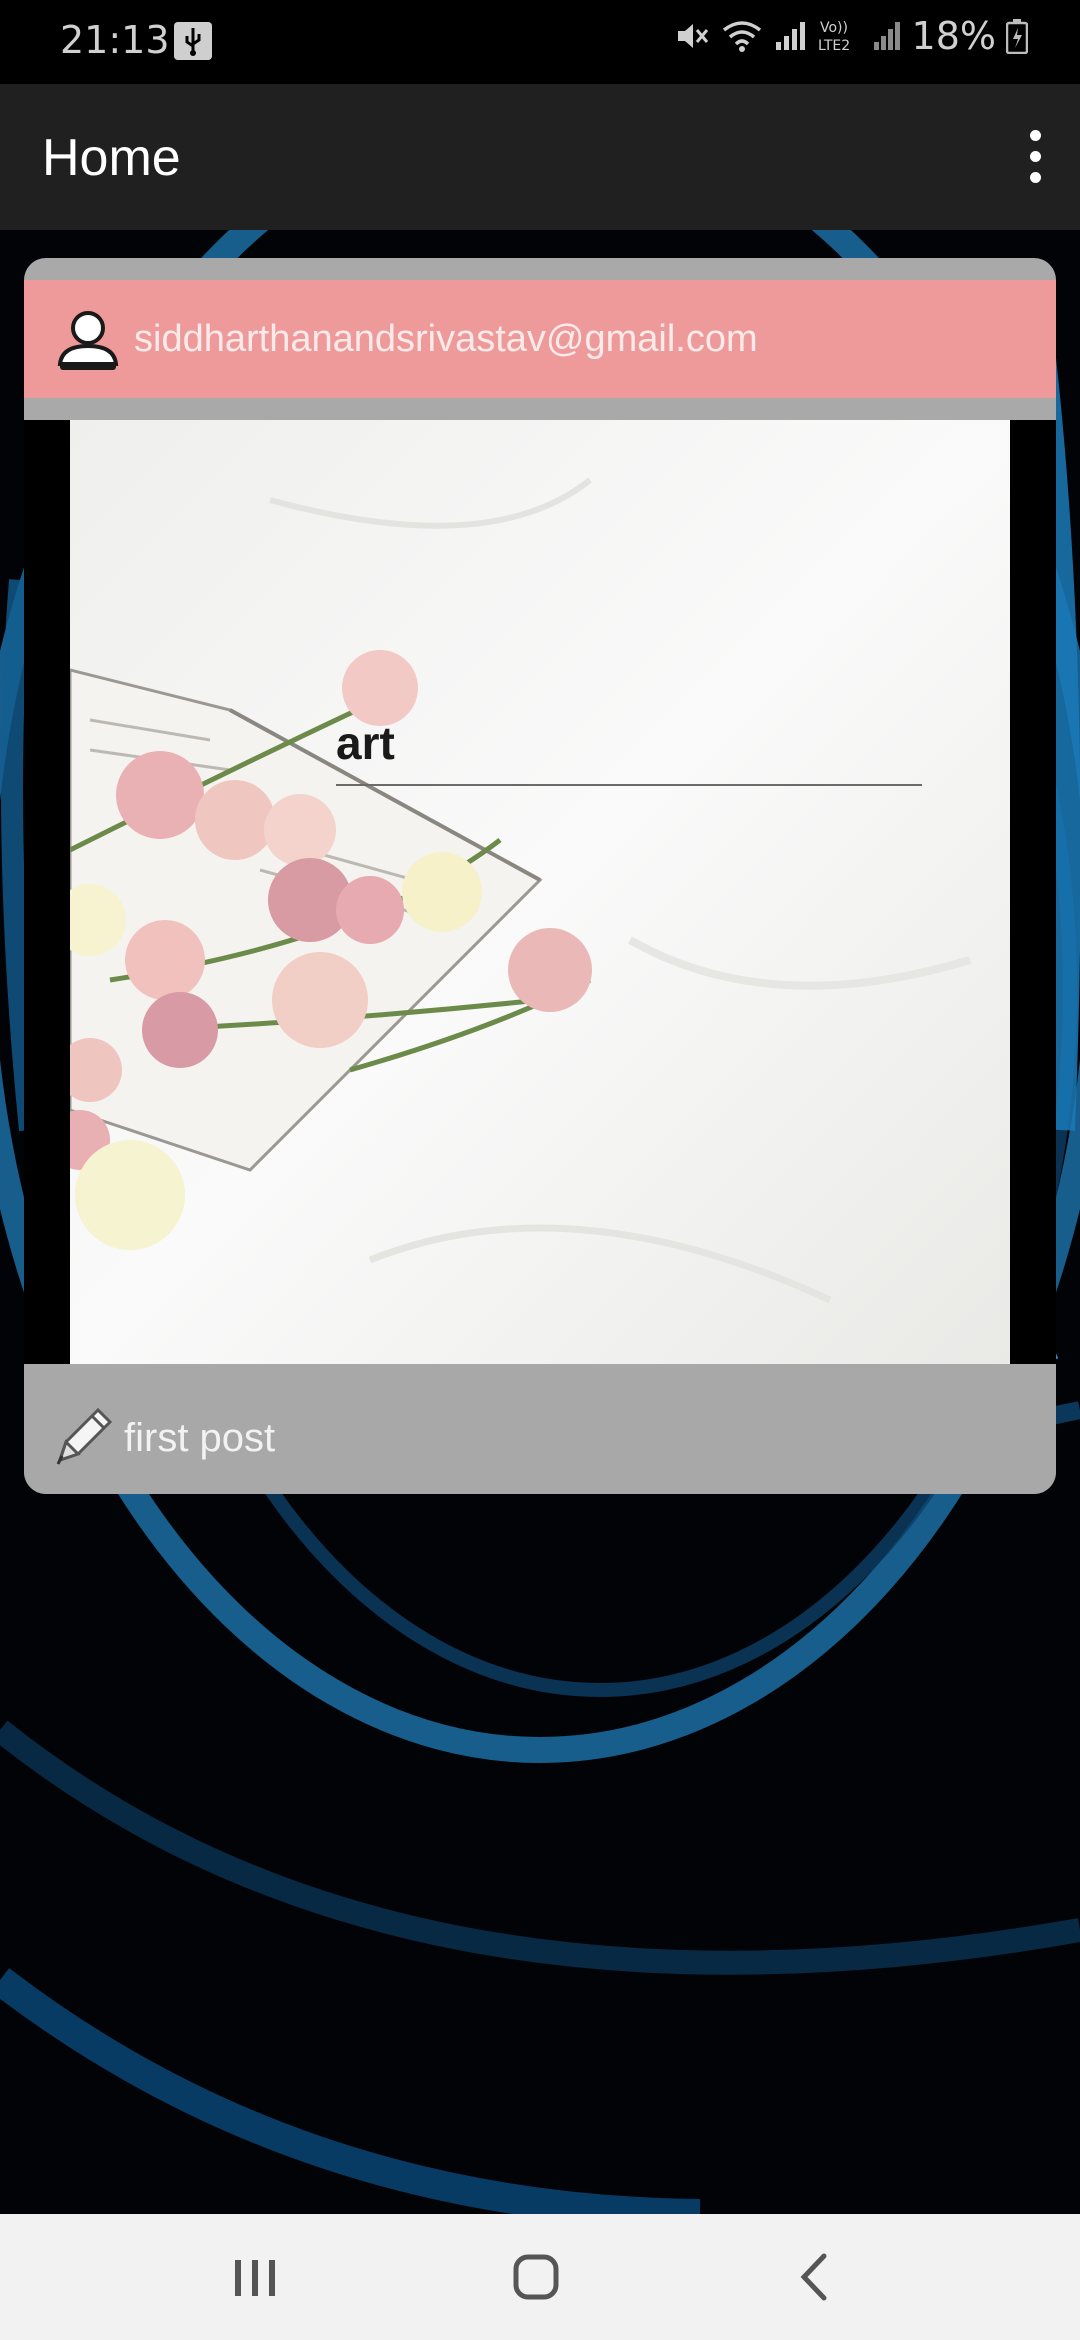  Describe the element at coordinates (741, 36) in the screenshot. I see `wifi-icon` at that location.